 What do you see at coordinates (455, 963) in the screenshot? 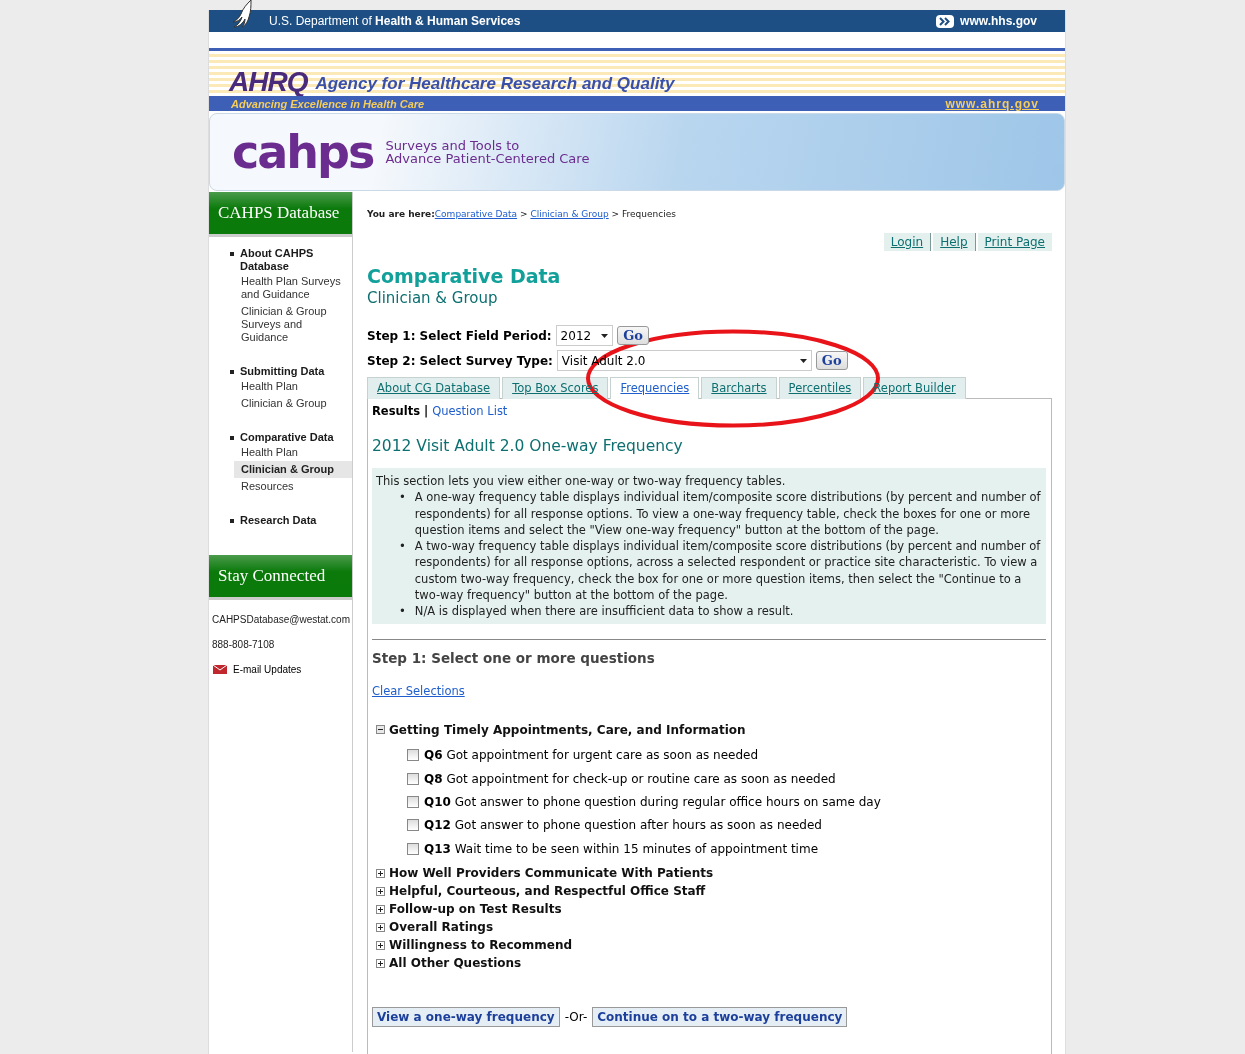
I see `question-group: All Other Questions` at bounding box center [455, 963].